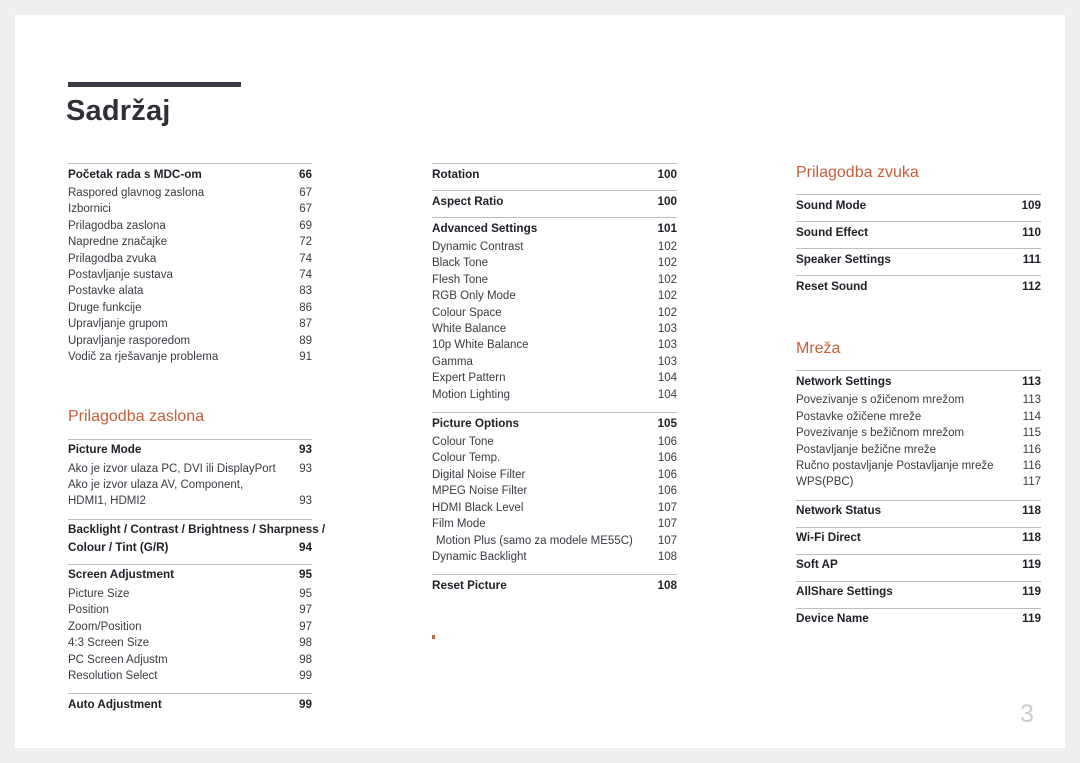 Image resolution: width=1080 pixels, height=763 pixels. What do you see at coordinates (918, 482) in the screenshot?
I see `toc-entry: WPS(PBC) 117` at bounding box center [918, 482].